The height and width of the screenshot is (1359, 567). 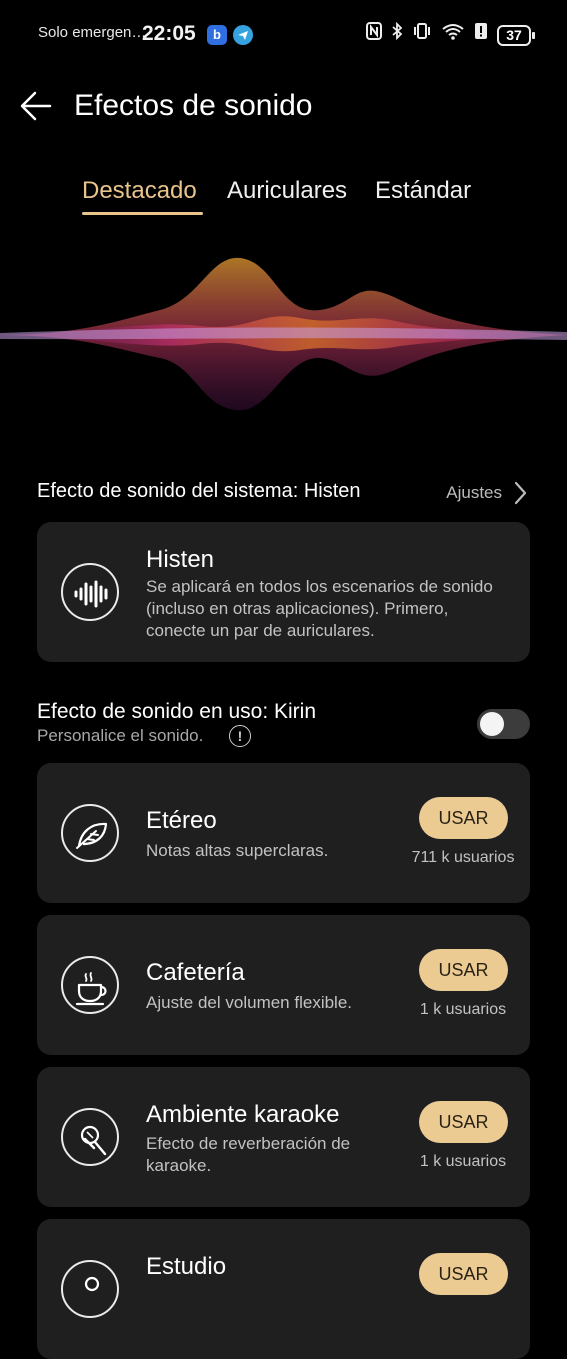 What do you see at coordinates (283, 1289) in the screenshot?
I see `effect-card-estudio: Estudio USAR` at bounding box center [283, 1289].